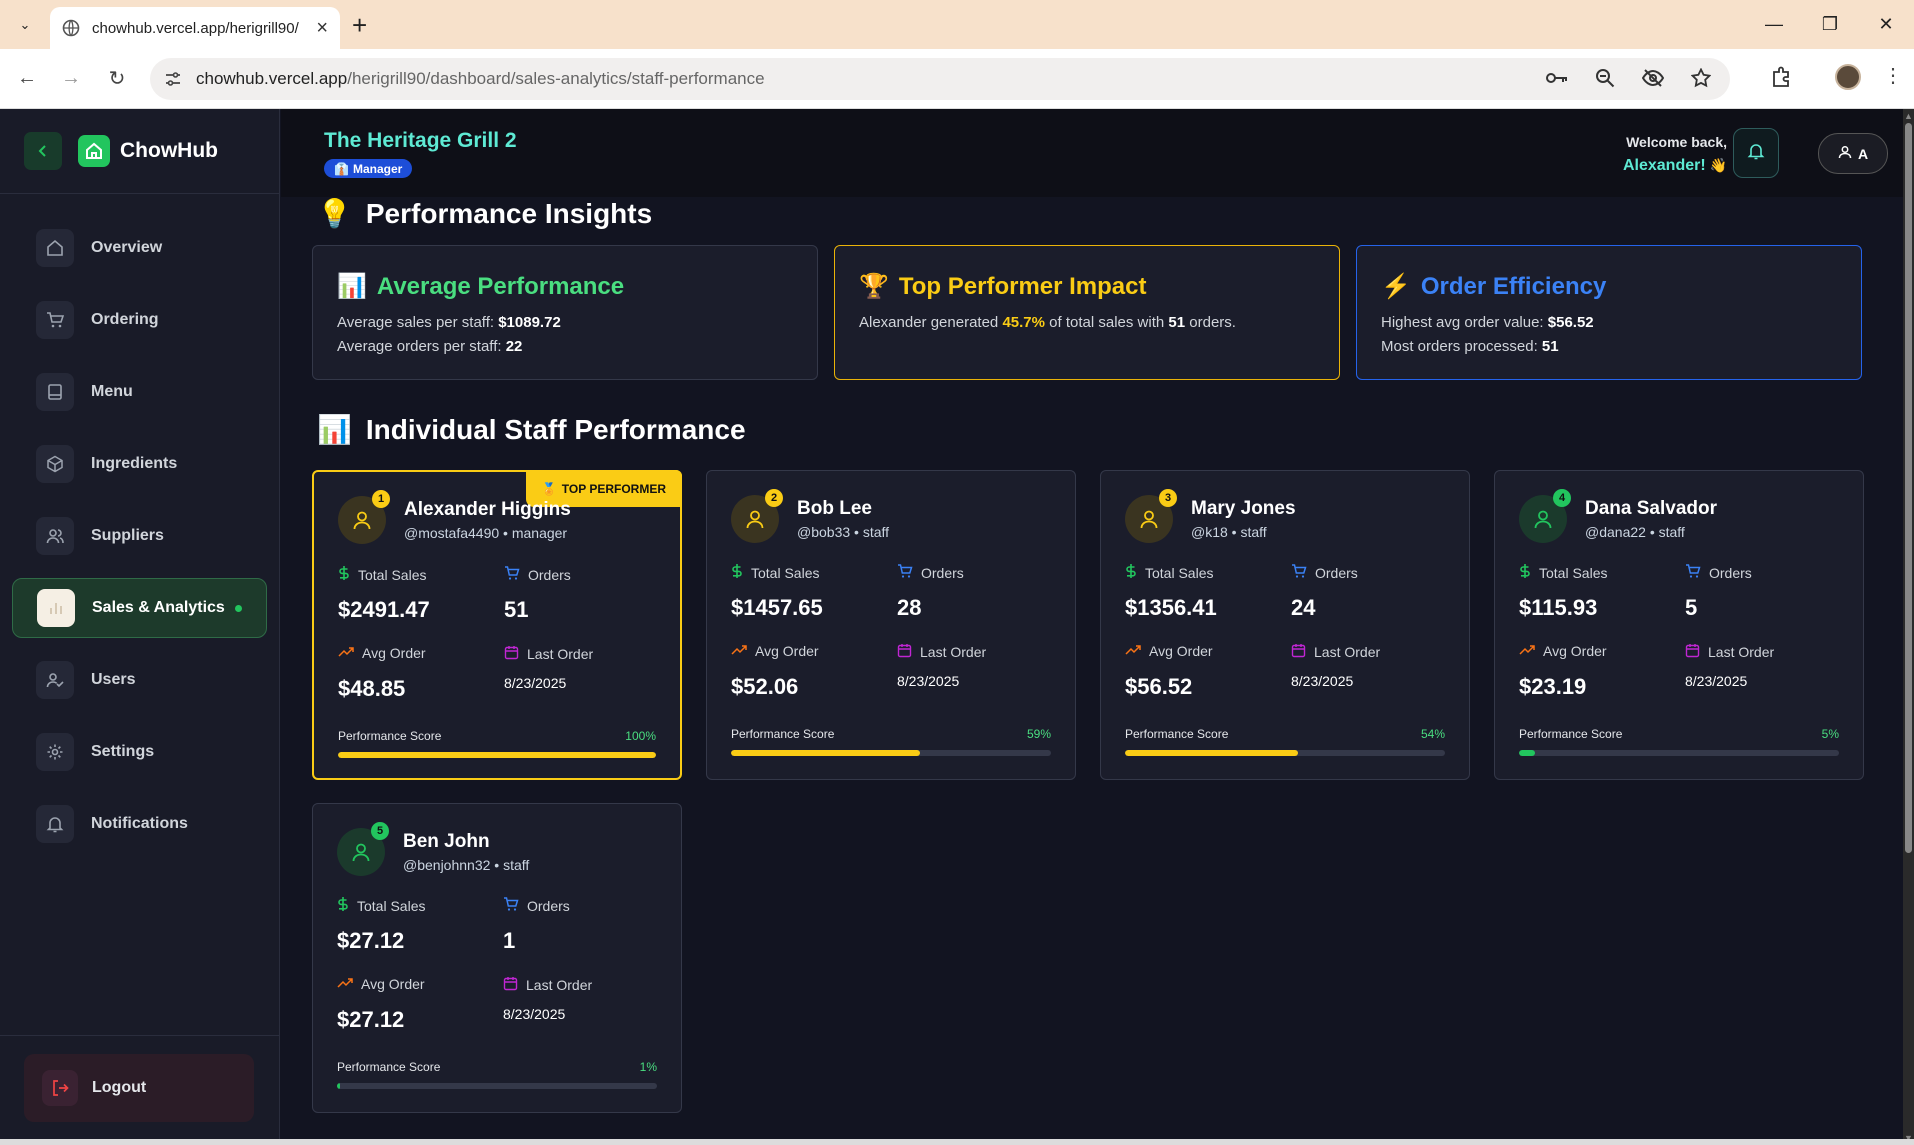  I want to click on close-tab-icon: ×, so click(322, 28).